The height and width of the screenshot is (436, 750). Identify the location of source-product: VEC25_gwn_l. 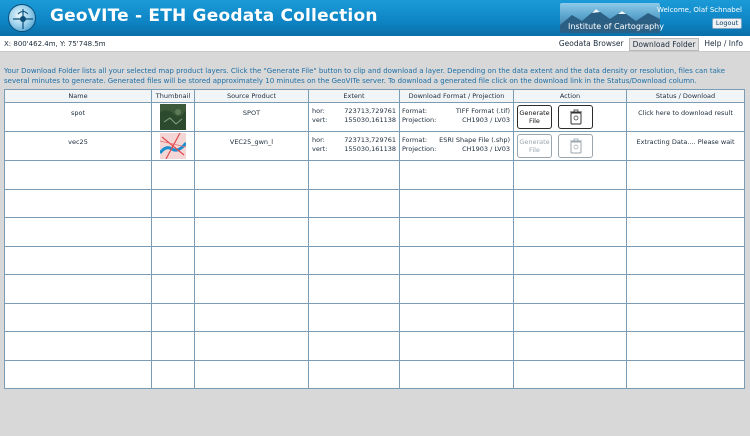
(251, 146).